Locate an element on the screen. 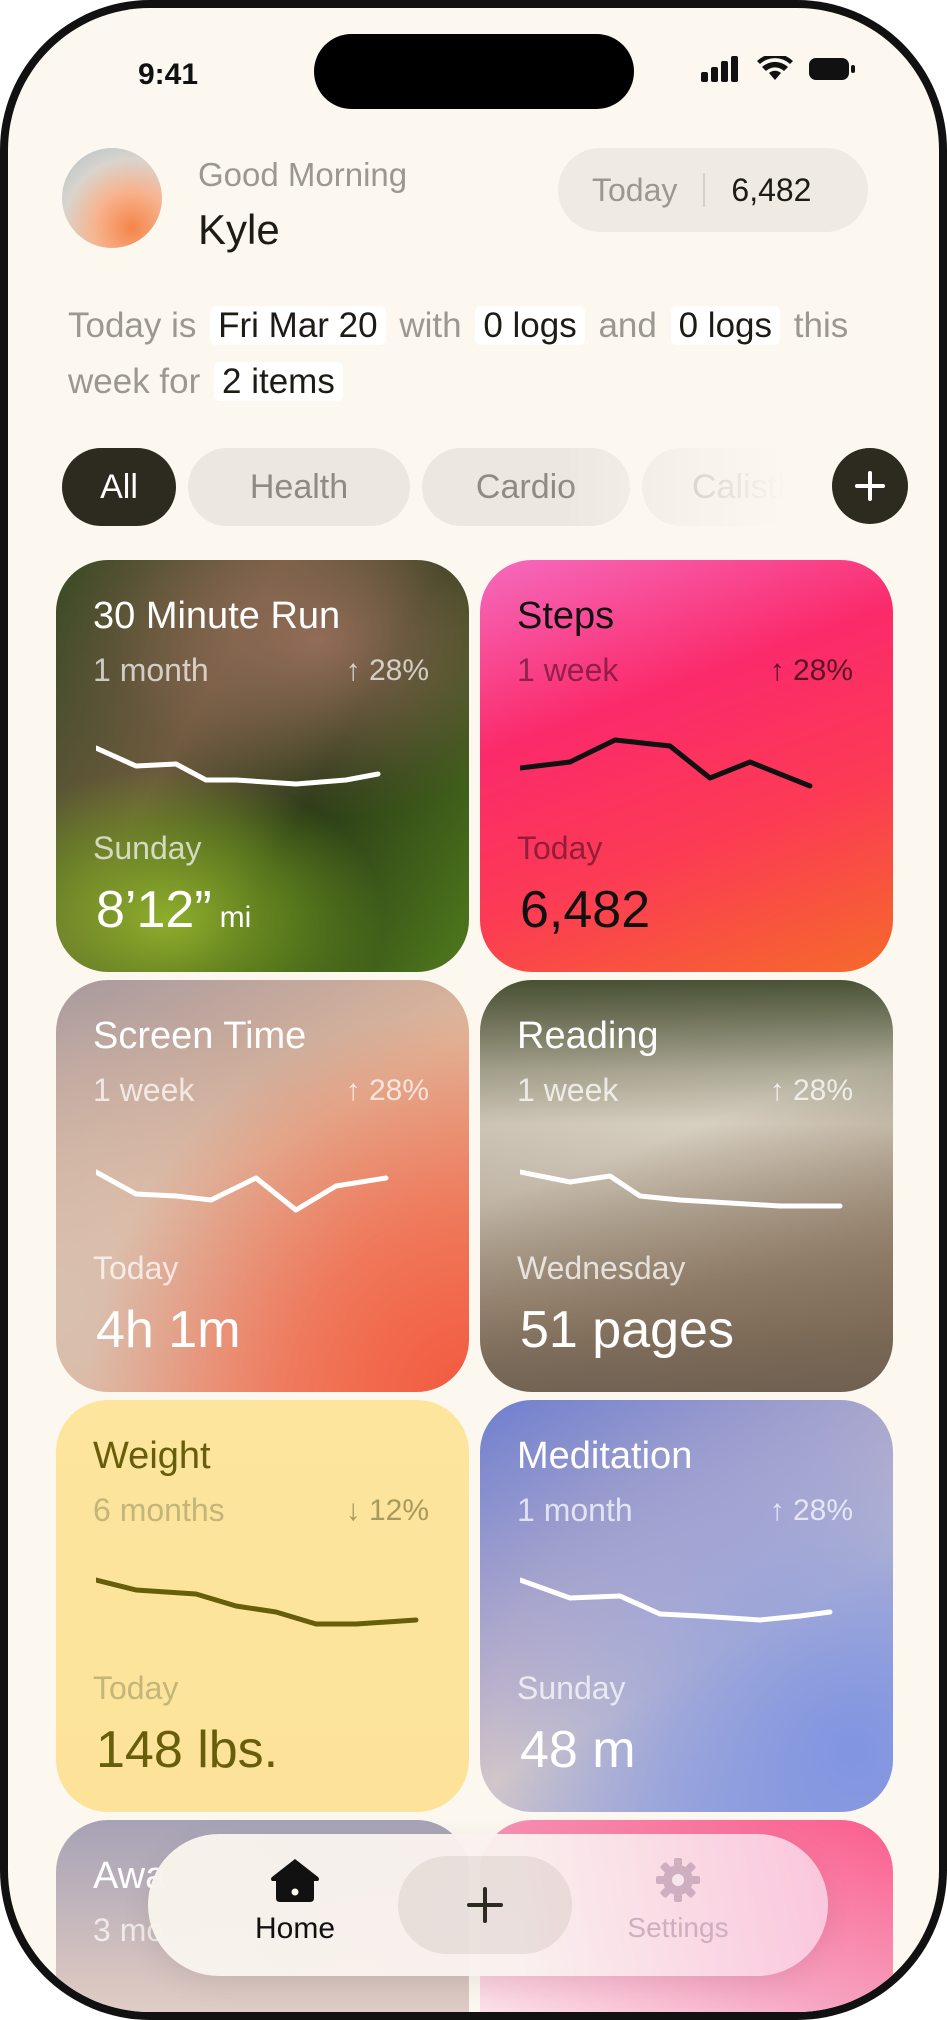  summary-logs-today: 0 logs is located at coordinates (530, 325).